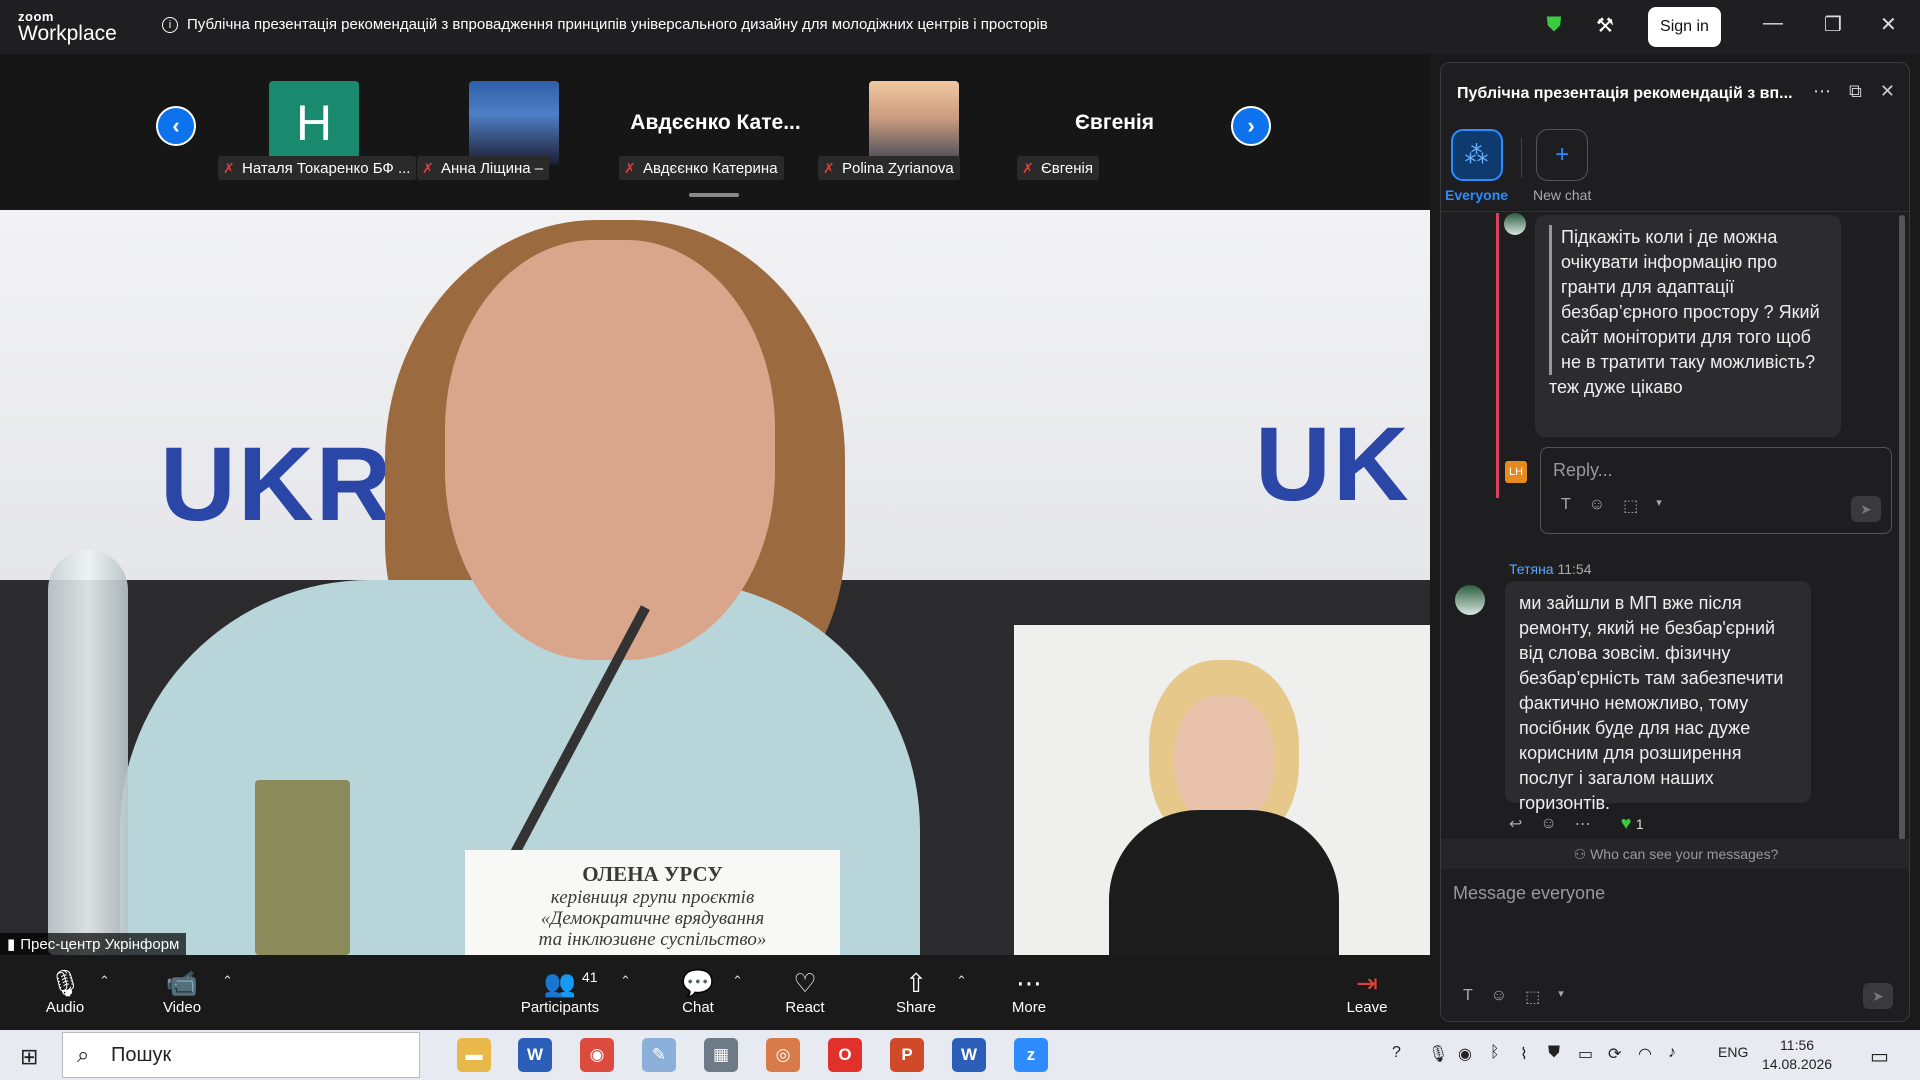  I want to click on share-options-caret: ⌃, so click(961, 981).